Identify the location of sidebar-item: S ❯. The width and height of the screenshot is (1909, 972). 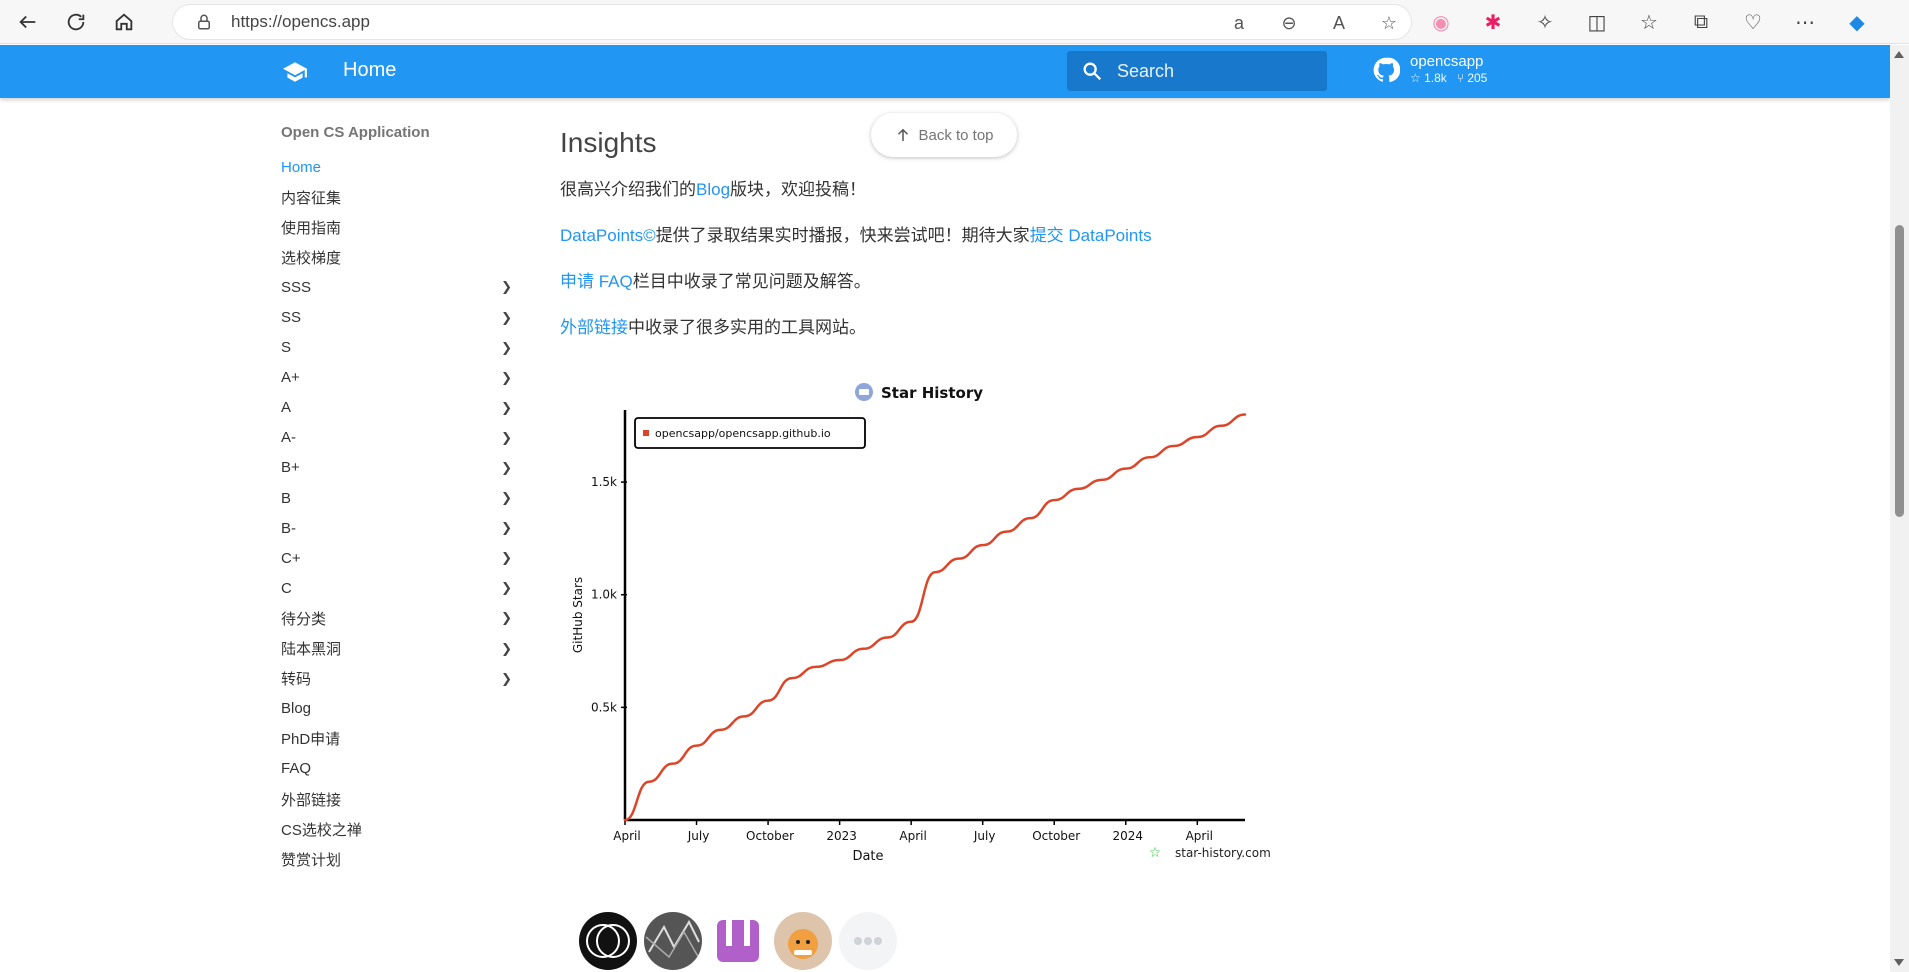
(398, 348).